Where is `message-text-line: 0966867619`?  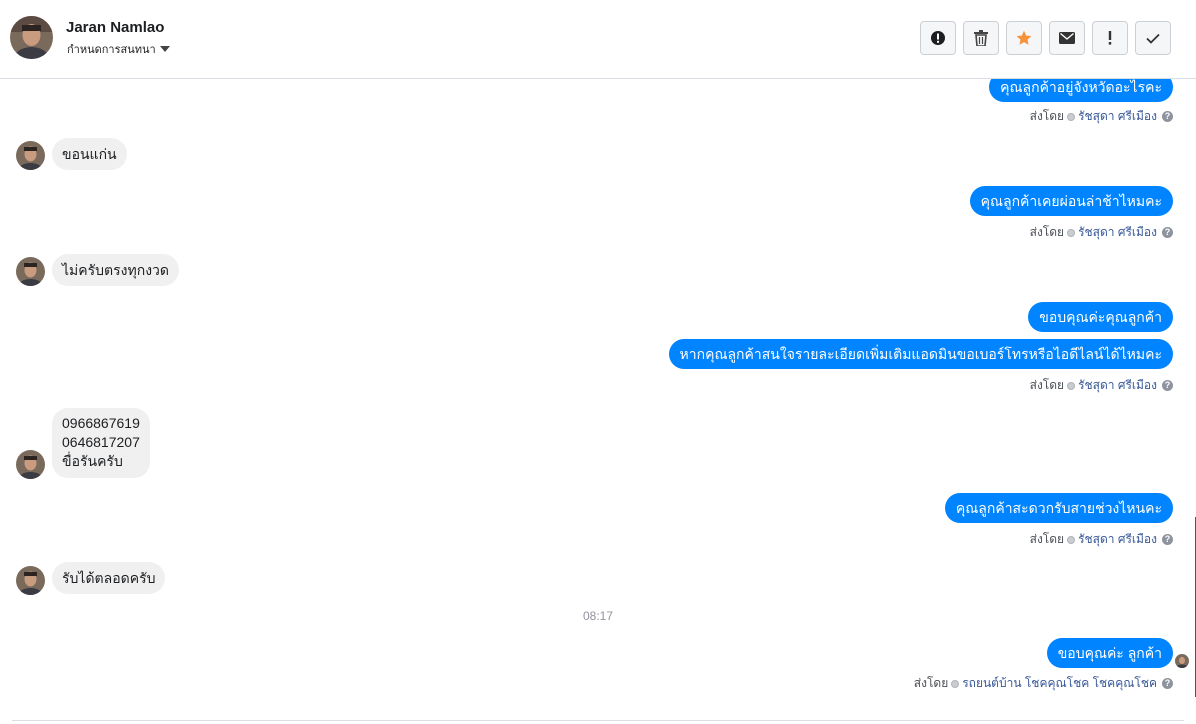
message-text-line: 0966867619 is located at coordinates (101, 423).